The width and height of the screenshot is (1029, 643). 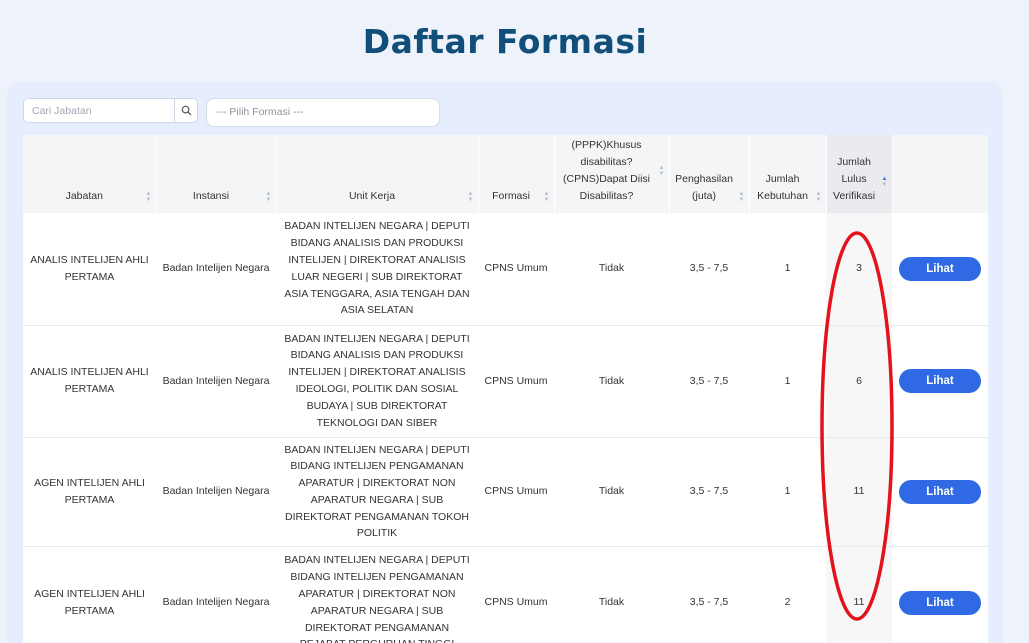 I want to click on column-header-kebutuhan: Jumlah Kebutuhan ▲ ▼, so click(x=788, y=174).